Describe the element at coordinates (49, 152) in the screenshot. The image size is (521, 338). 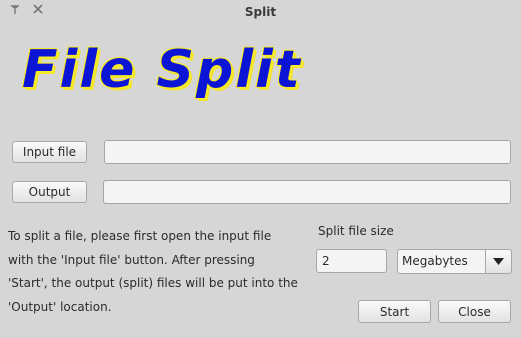
I see `input-file-button: Input file` at that location.